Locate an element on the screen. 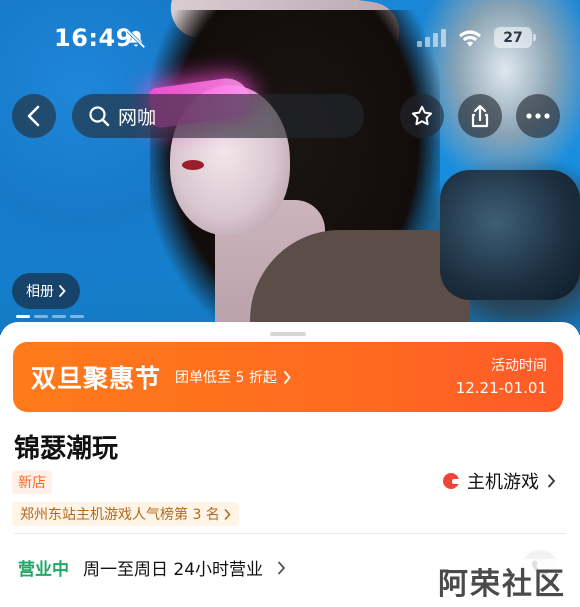 The height and width of the screenshot is (607, 580). wifi-icon is located at coordinates (470, 37).